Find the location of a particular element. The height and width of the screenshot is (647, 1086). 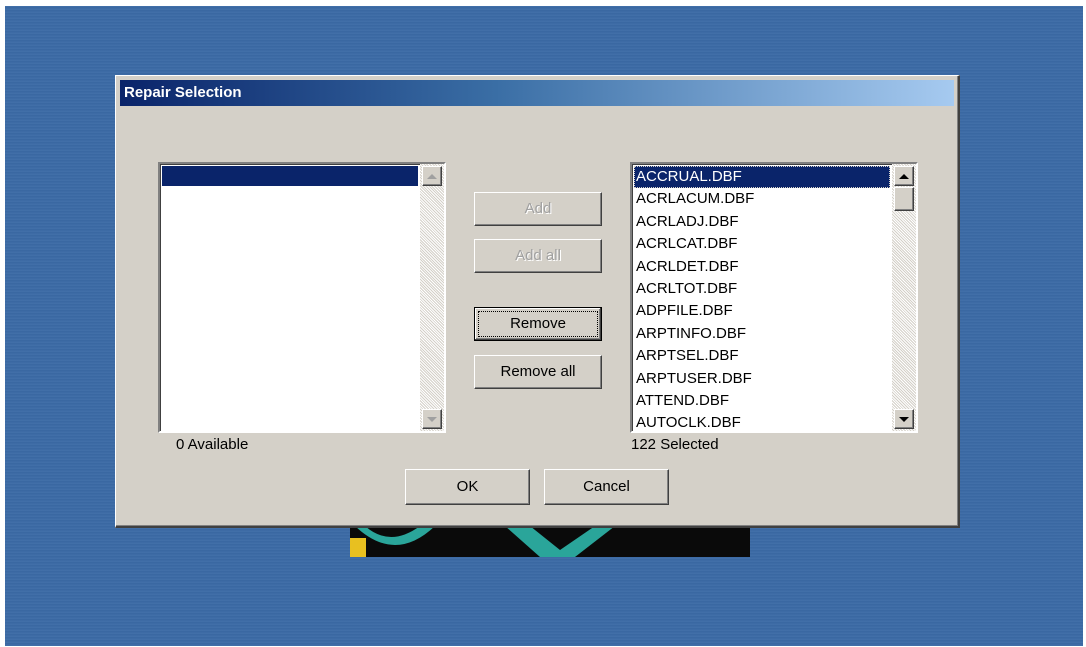

dialog-title: Repair Selection is located at coordinates (183, 92).